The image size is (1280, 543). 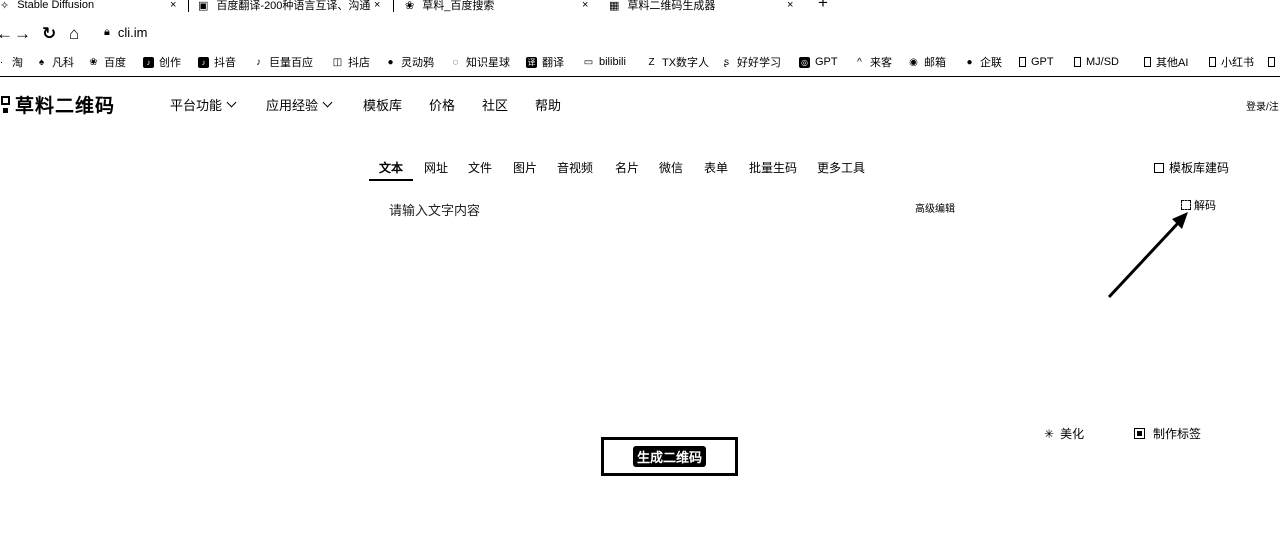 I want to click on bookmark-item: ʂ 好好学习, so click(x=751, y=62).